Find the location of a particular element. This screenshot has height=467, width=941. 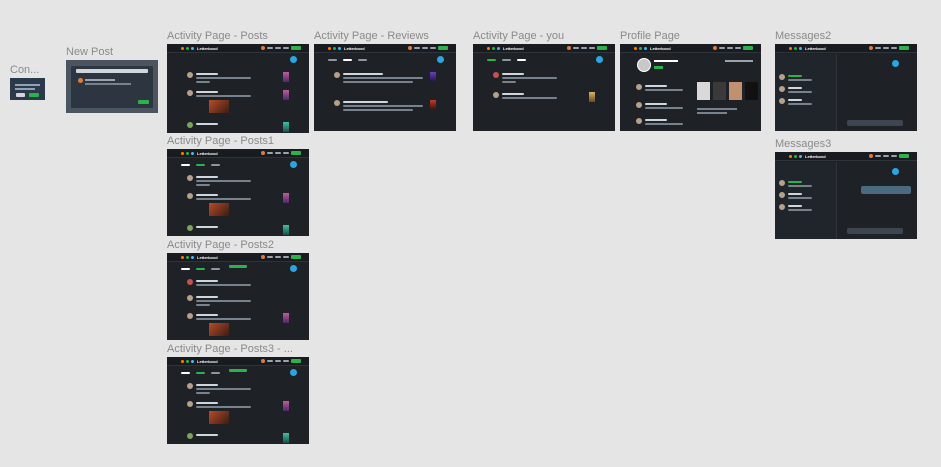

frame-new-post: New Post is located at coordinates (112, 79).